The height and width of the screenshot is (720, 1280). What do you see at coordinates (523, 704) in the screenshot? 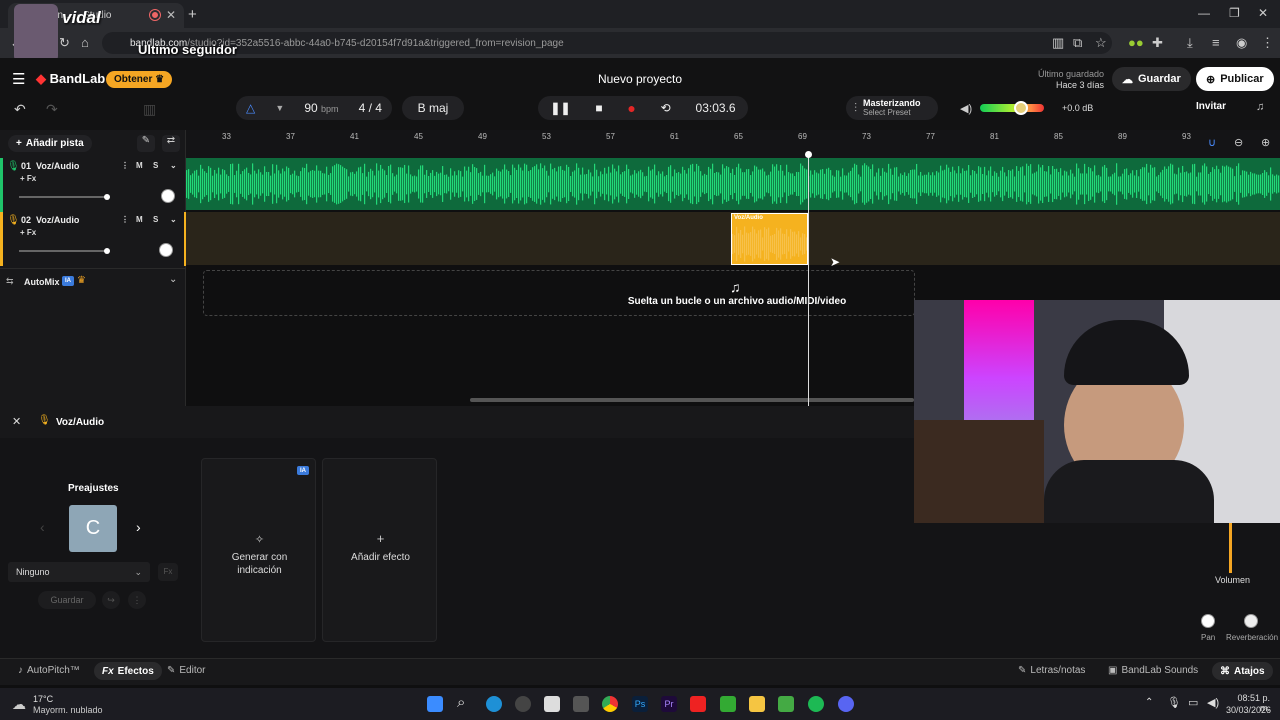
I see `app-icon` at bounding box center [523, 704].